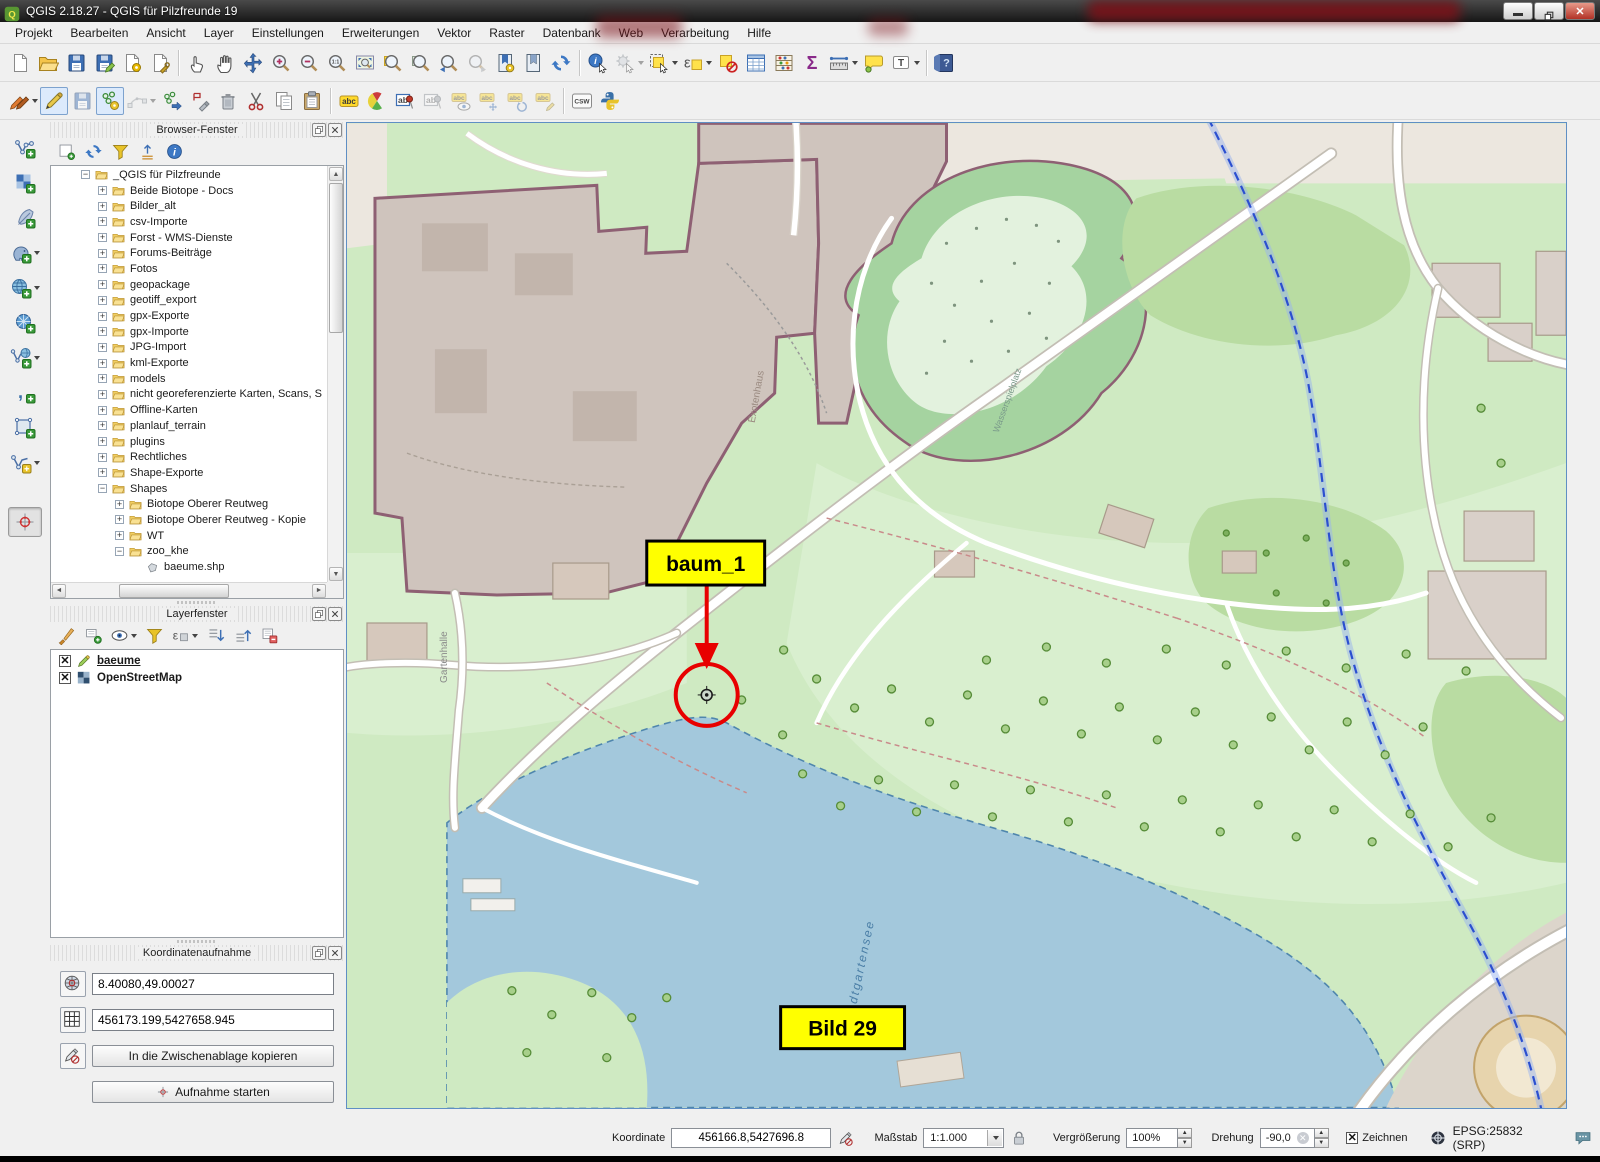 This screenshot has width=1600, height=1162. Describe the element at coordinates (213, 1092) in the screenshot. I see `start-capture-button: Aufnahme starten` at that location.